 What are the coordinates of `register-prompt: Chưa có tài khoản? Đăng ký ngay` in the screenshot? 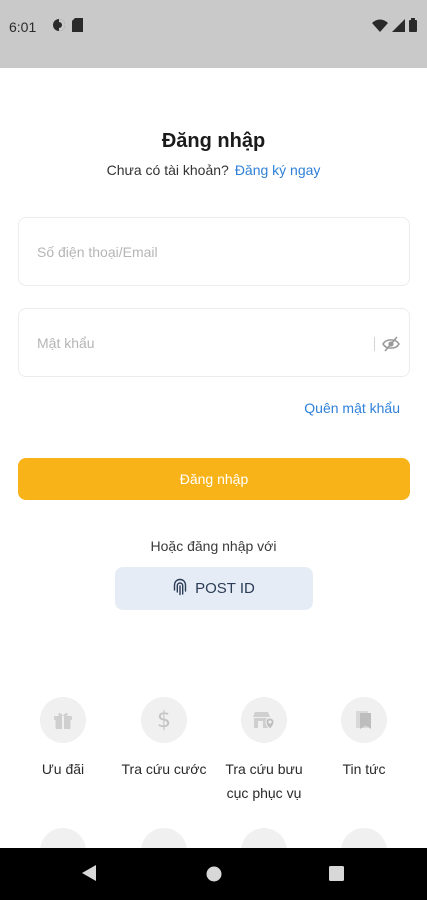 It's located at (213, 170).